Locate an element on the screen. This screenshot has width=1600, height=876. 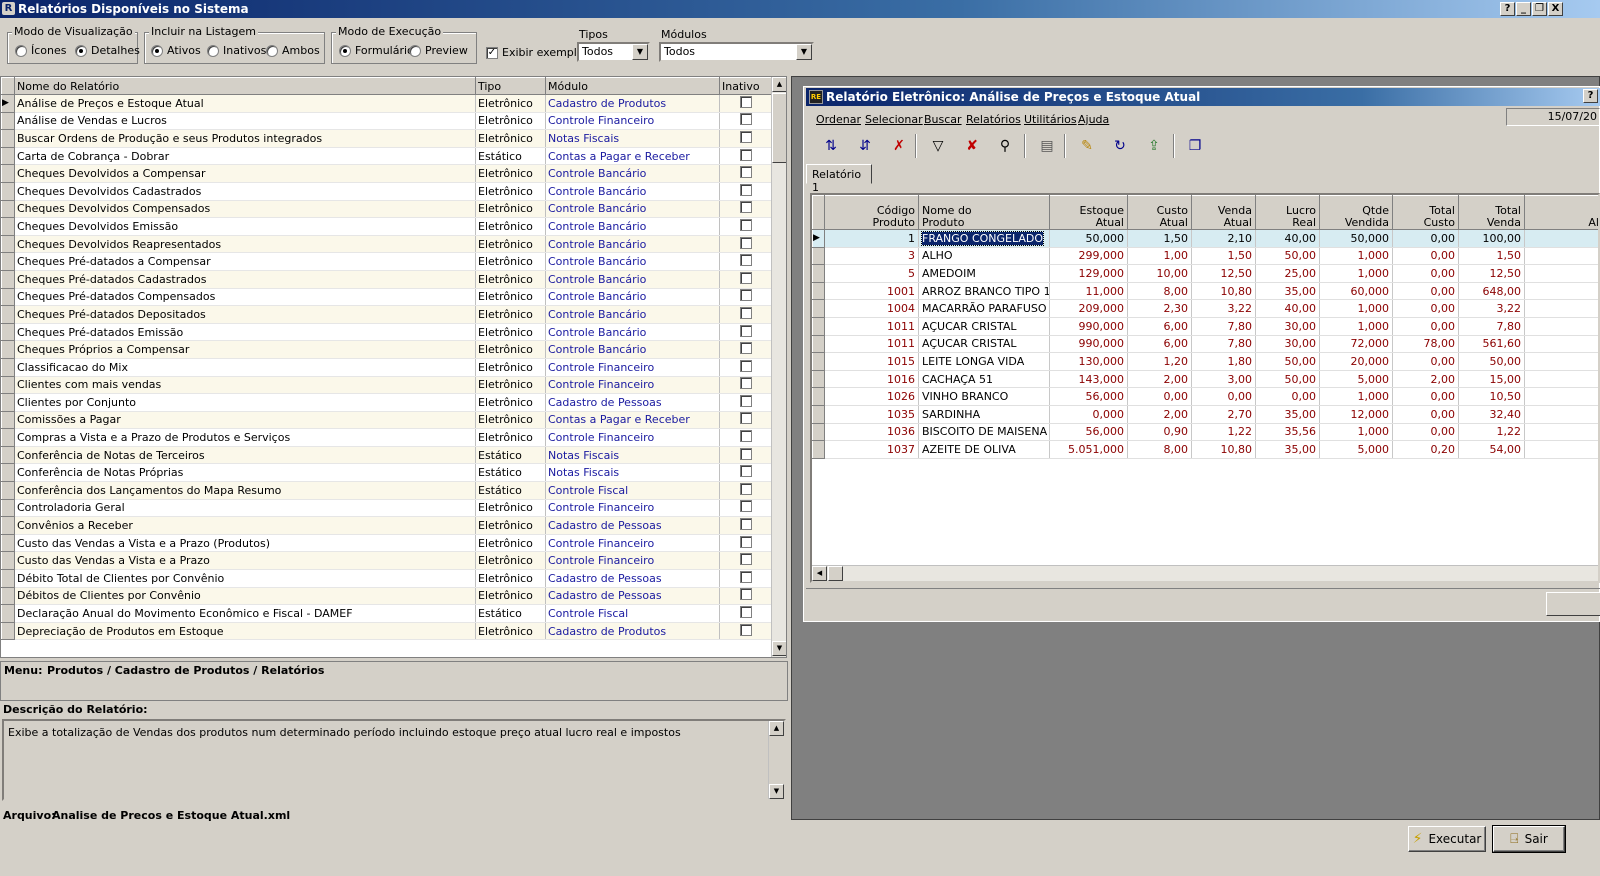
show-example-checkbox: ✓ Exibir exemplo is located at coordinates (535, 52).